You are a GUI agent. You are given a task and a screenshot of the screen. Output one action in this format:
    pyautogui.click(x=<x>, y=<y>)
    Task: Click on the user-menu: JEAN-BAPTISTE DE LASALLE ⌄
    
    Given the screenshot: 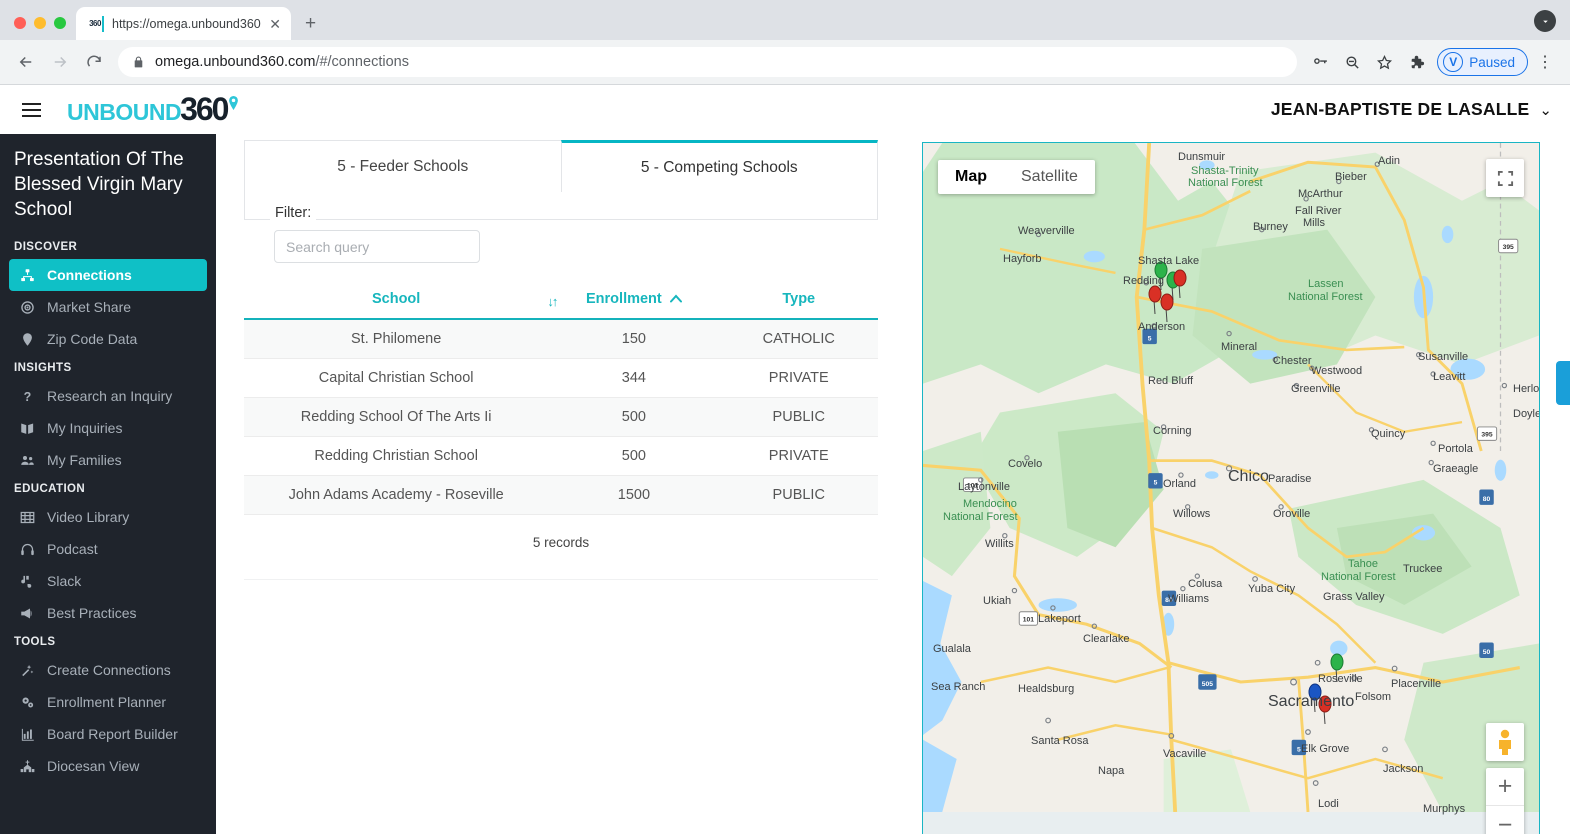 What is the action you would take?
    pyautogui.click(x=1411, y=109)
    